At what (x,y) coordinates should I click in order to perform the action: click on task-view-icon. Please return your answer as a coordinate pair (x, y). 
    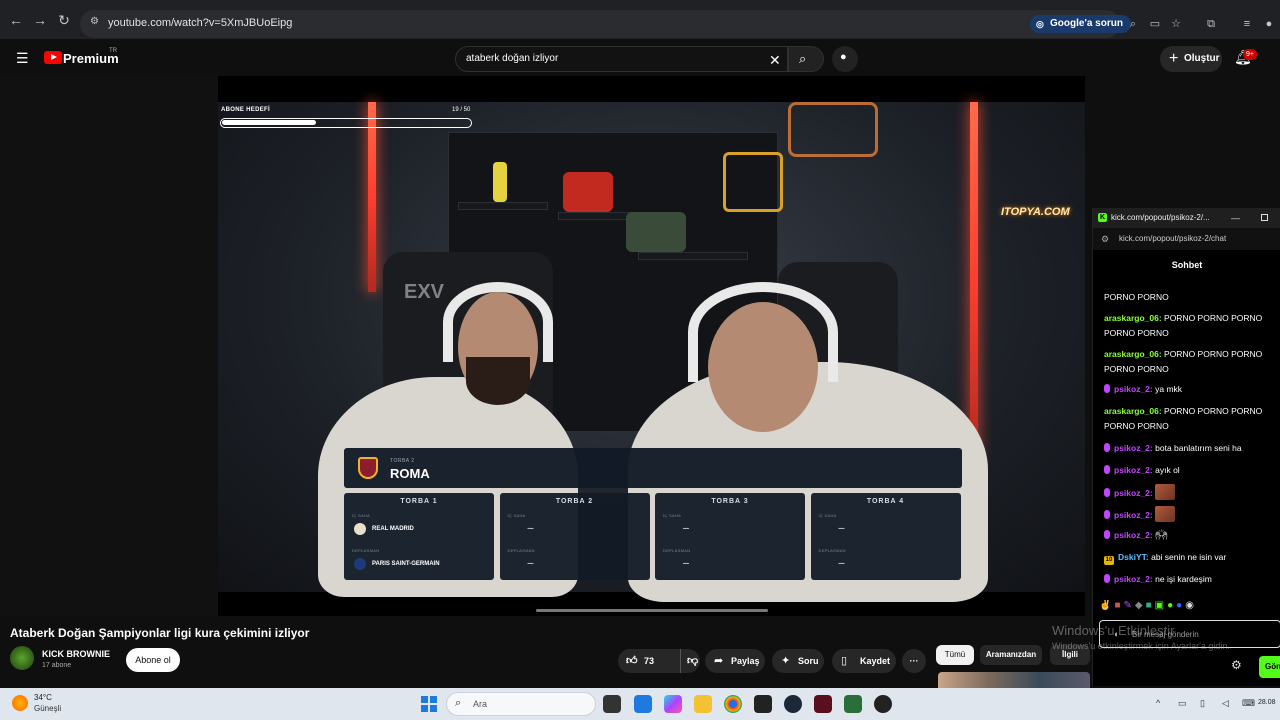
    Looking at the image, I should click on (612, 704).